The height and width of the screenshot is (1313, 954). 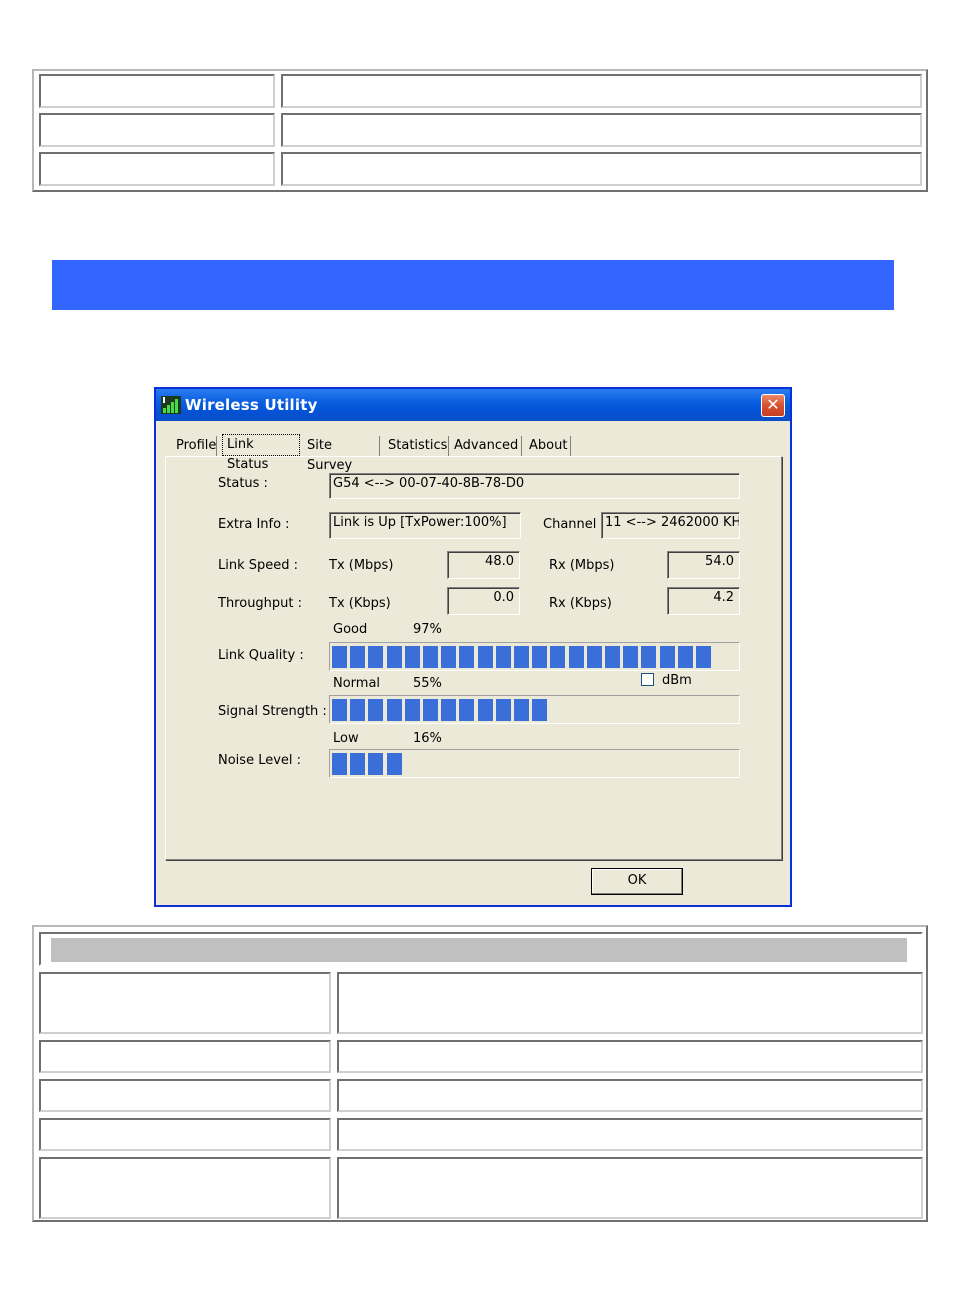 What do you see at coordinates (637, 881) in the screenshot?
I see `ok-button: OK` at bounding box center [637, 881].